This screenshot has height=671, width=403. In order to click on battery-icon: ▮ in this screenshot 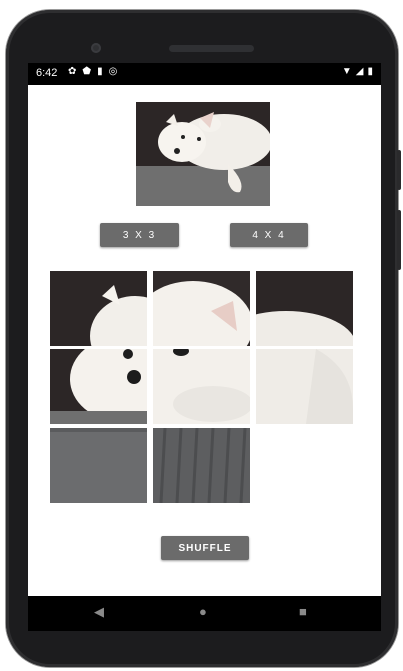, I will do `click(370, 71)`.